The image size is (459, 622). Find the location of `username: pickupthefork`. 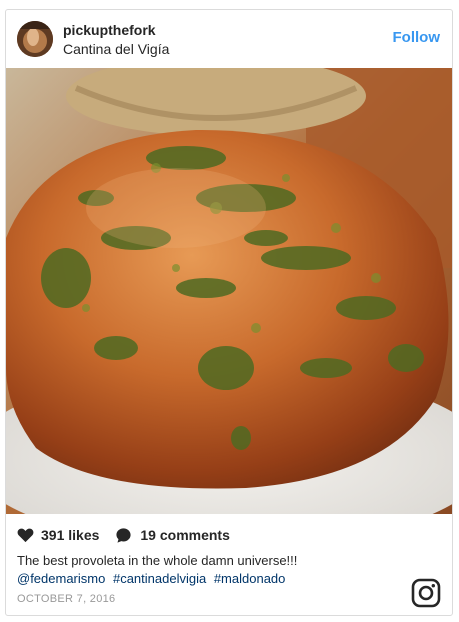

username: pickupthefork is located at coordinates (109, 30).